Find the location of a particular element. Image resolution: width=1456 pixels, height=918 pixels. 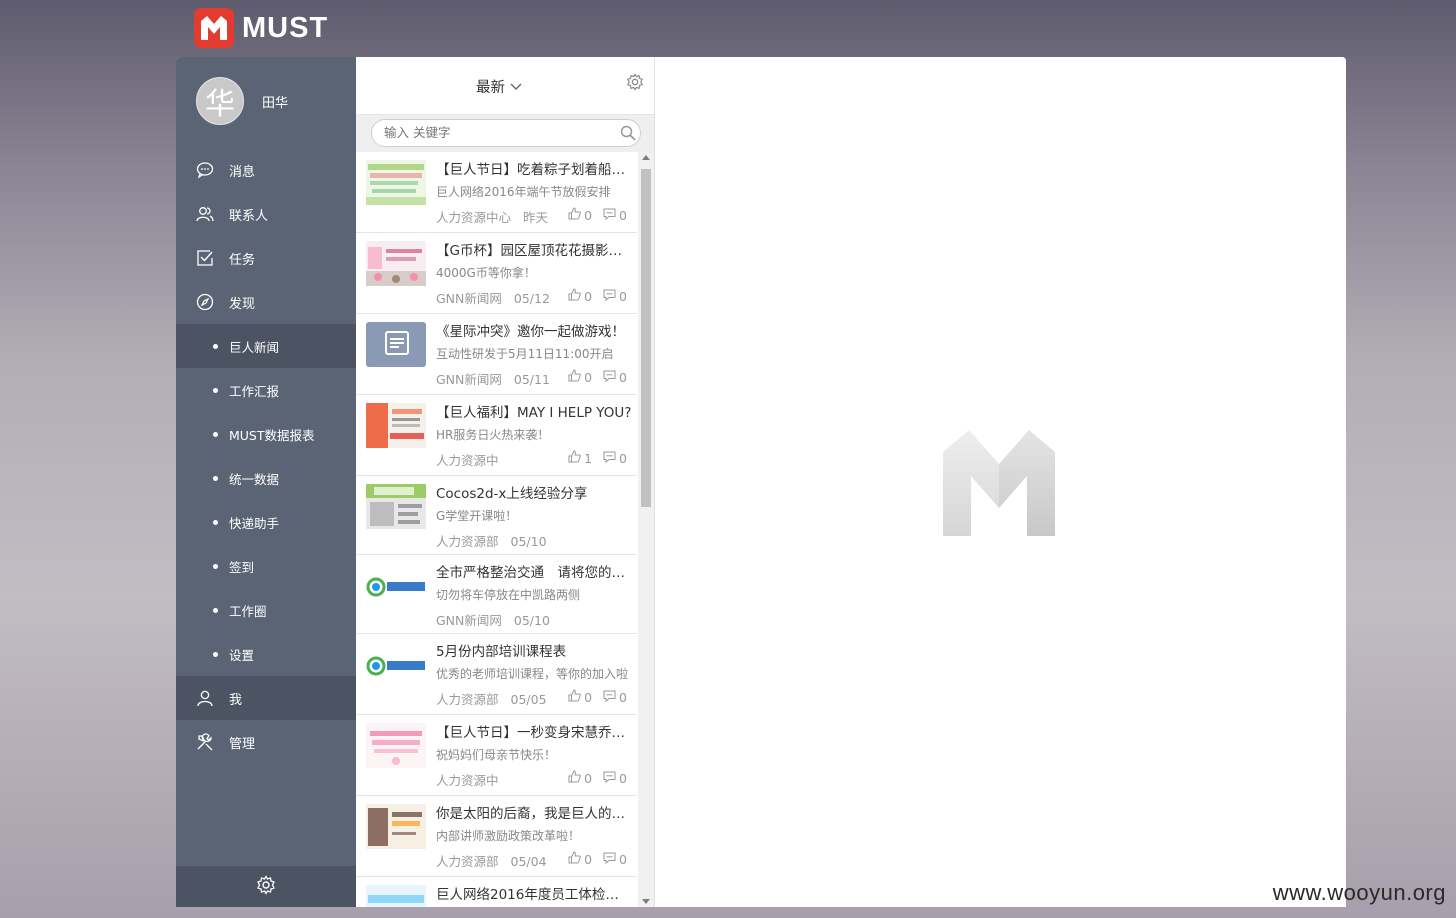

news-desc: G学堂开课啦！ is located at coordinates (477, 516).